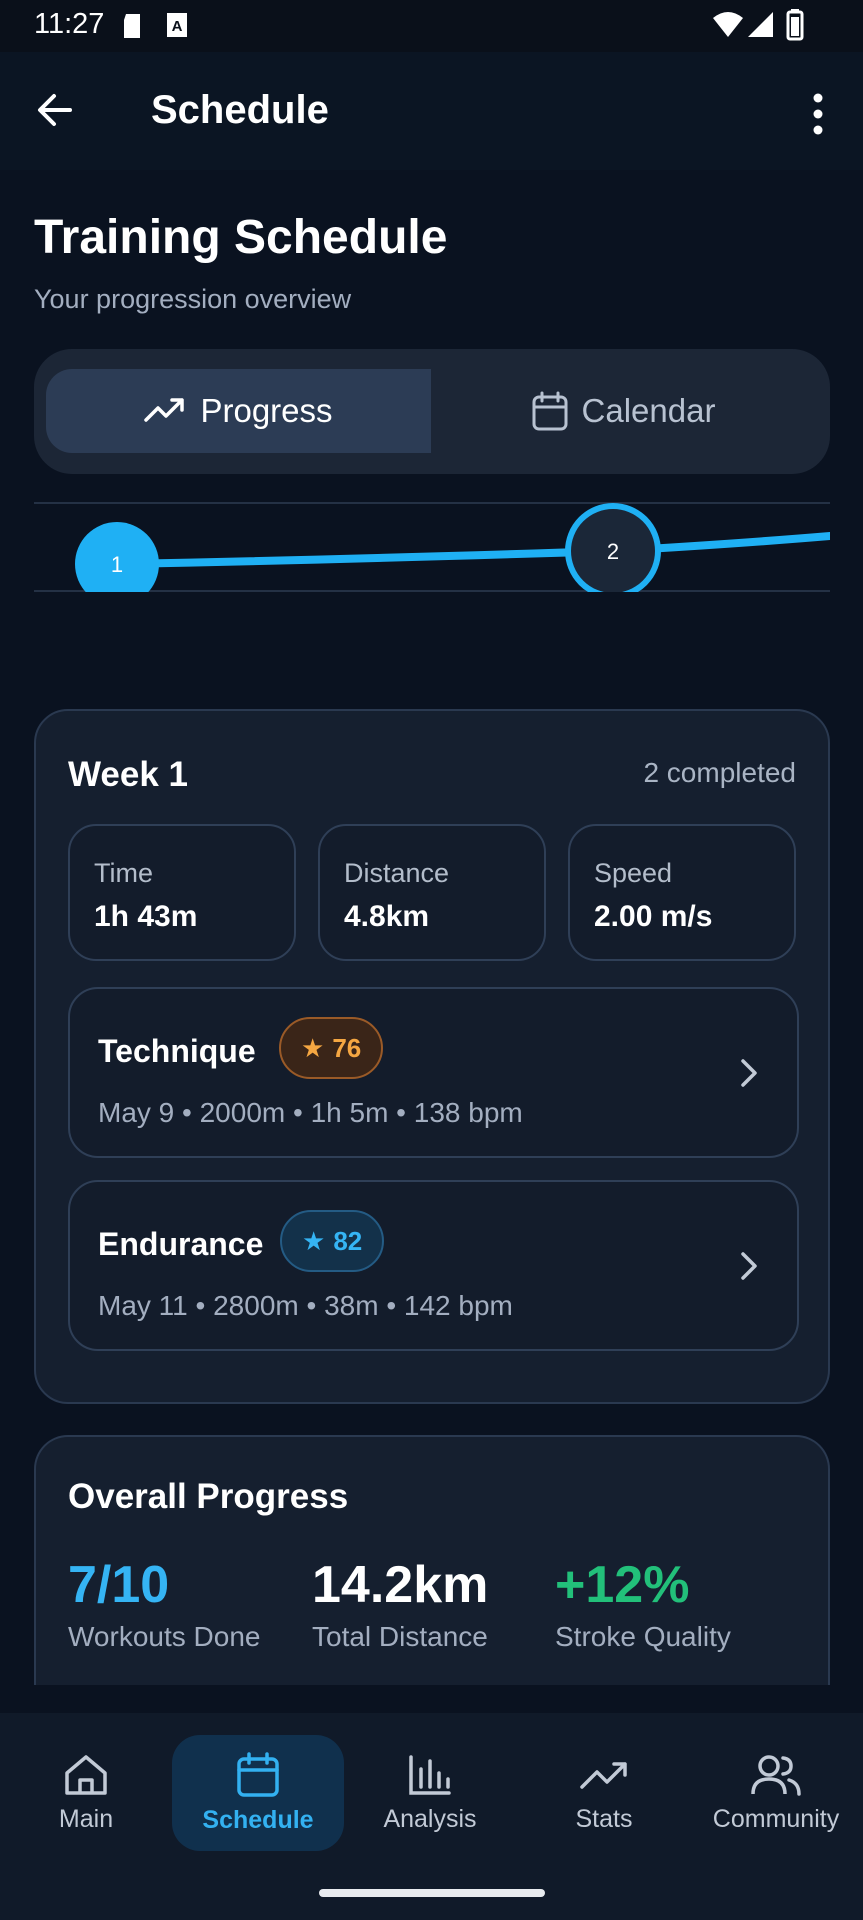  I want to click on timeline-node-1: 1, so click(117, 557).